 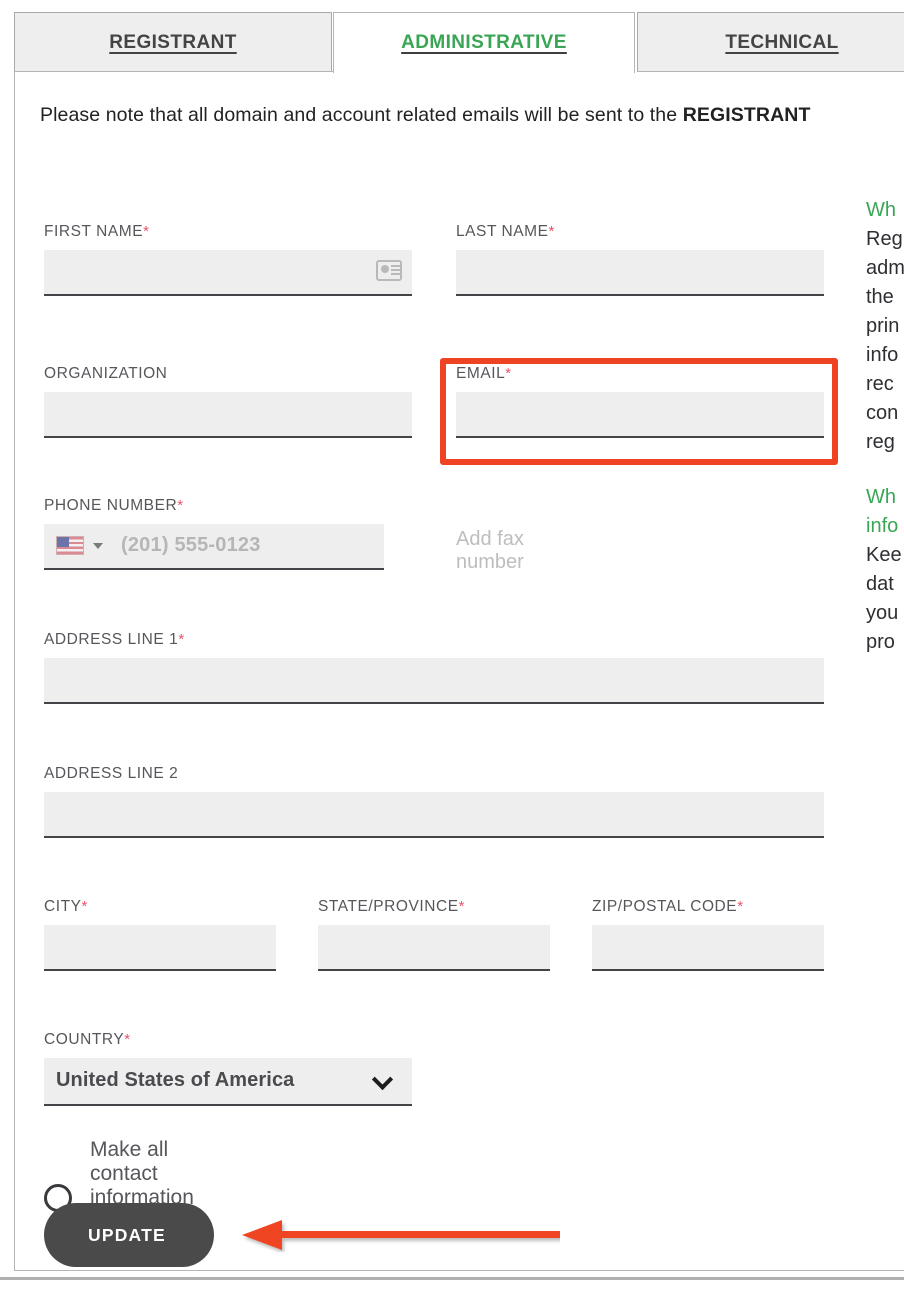 I want to click on help-block-1: Wh Reg adm the prin info rec con reg, so click(x=885, y=326).